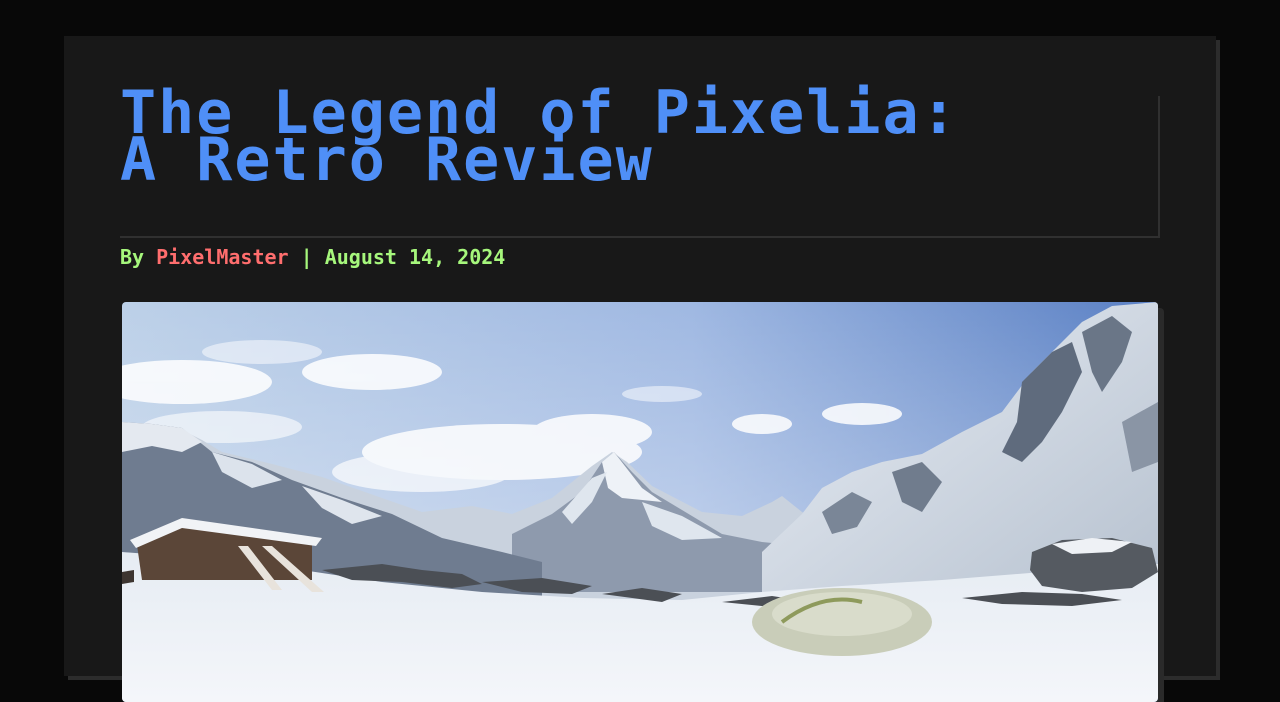  I want to click on article-title: The Legend of Pixelia: A Retro Review, so click(539, 136).